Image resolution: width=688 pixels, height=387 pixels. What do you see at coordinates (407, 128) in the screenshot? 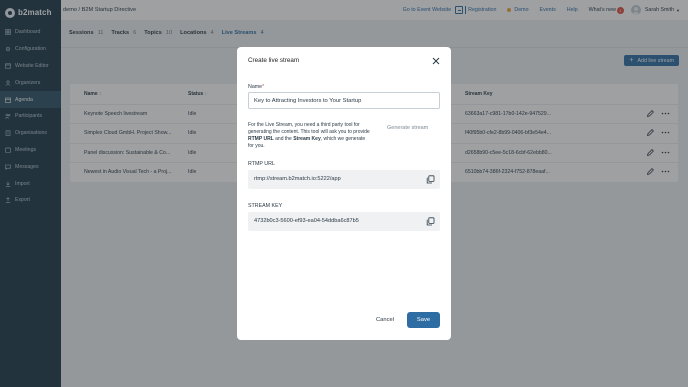
I see `generate-stream-button: Generate stream` at bounding box center [407, 128].